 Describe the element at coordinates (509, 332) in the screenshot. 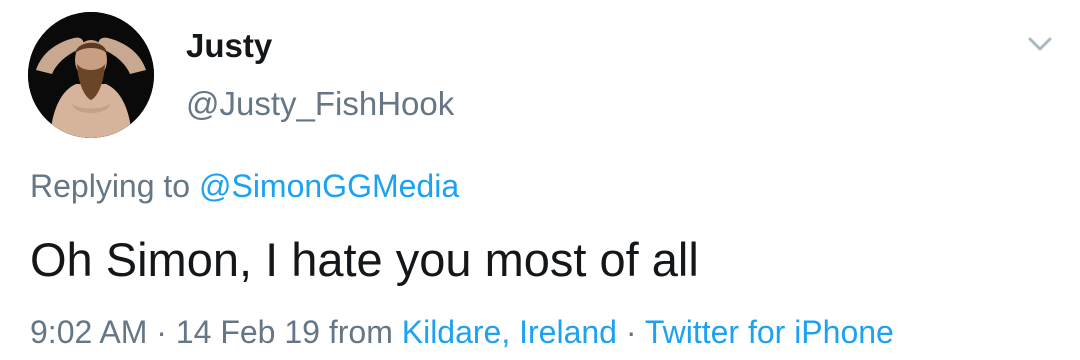

I see `location-link: Kildare, Ireland` at that location.